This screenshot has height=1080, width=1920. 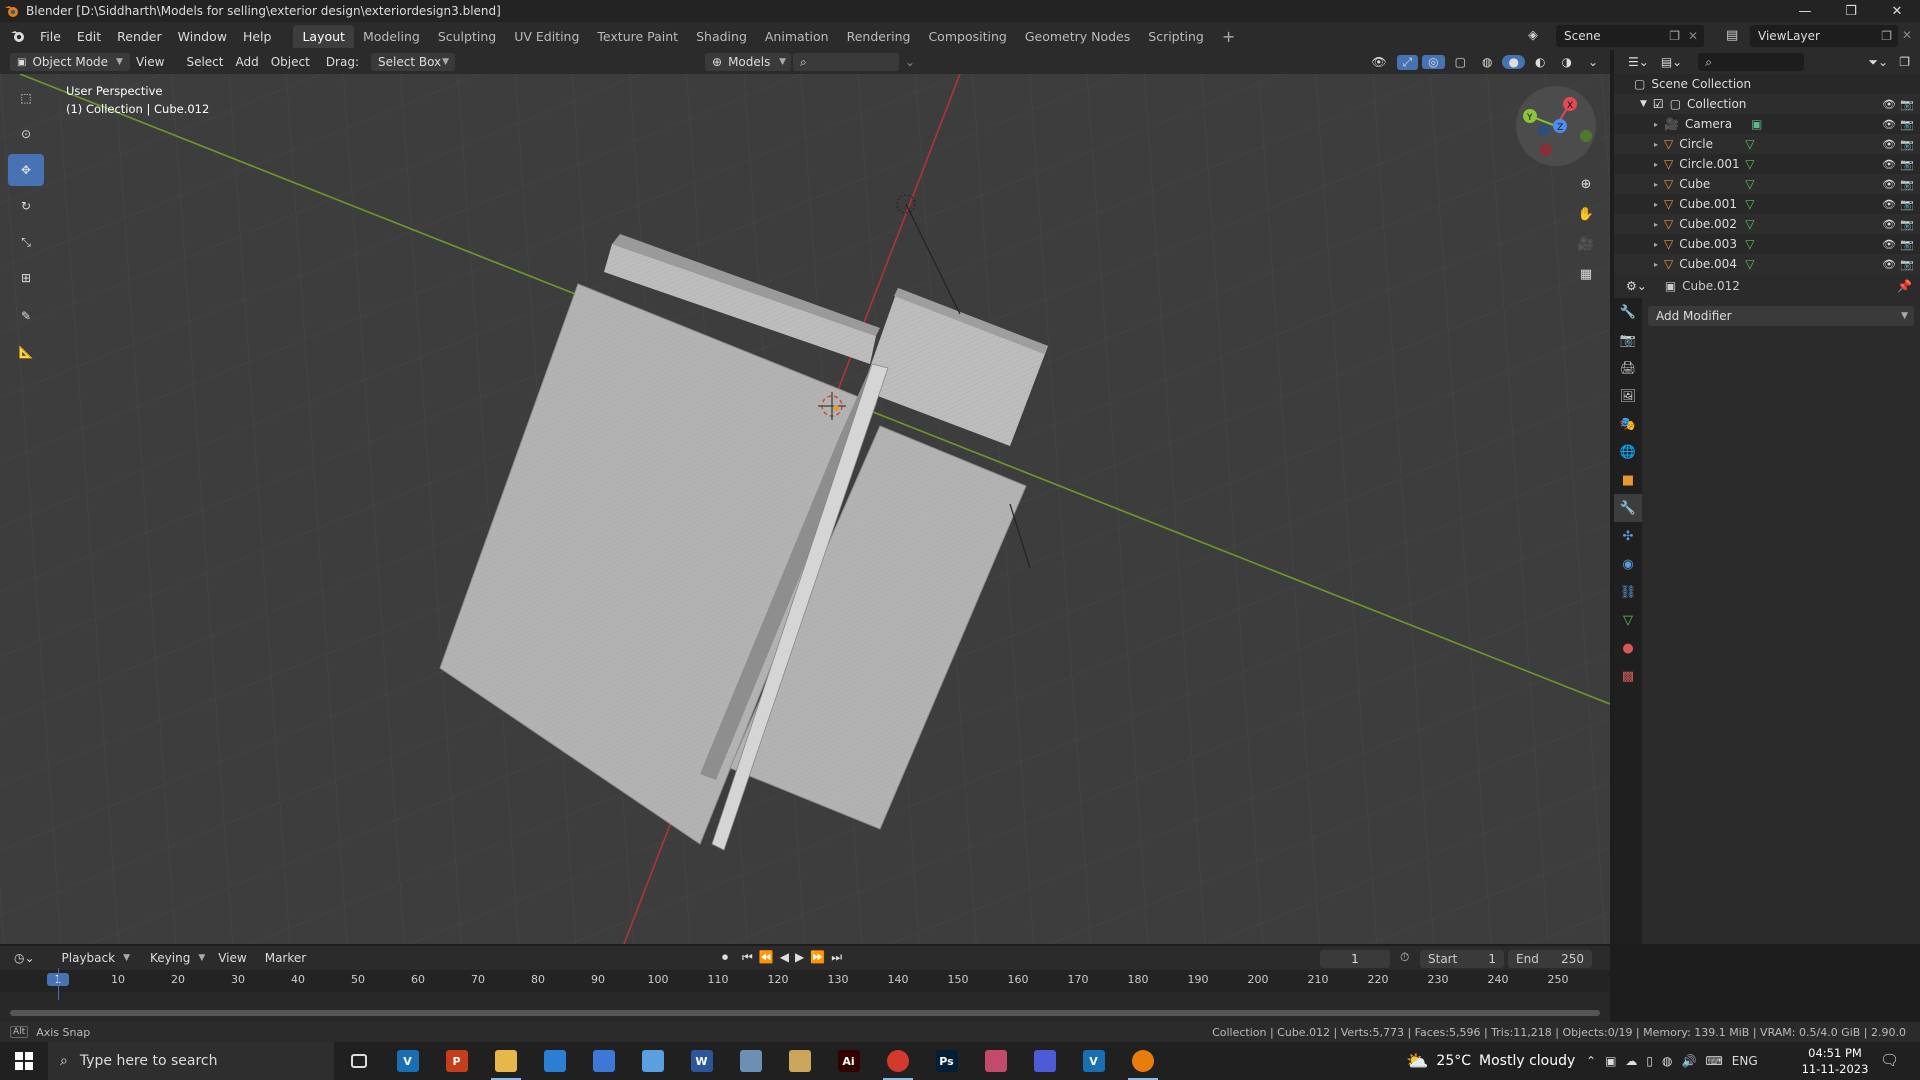 What do you see at coordinates (1851, 11) in the screenshot?
I see `restore-button: ❐` at bounding box center [1851, 11].